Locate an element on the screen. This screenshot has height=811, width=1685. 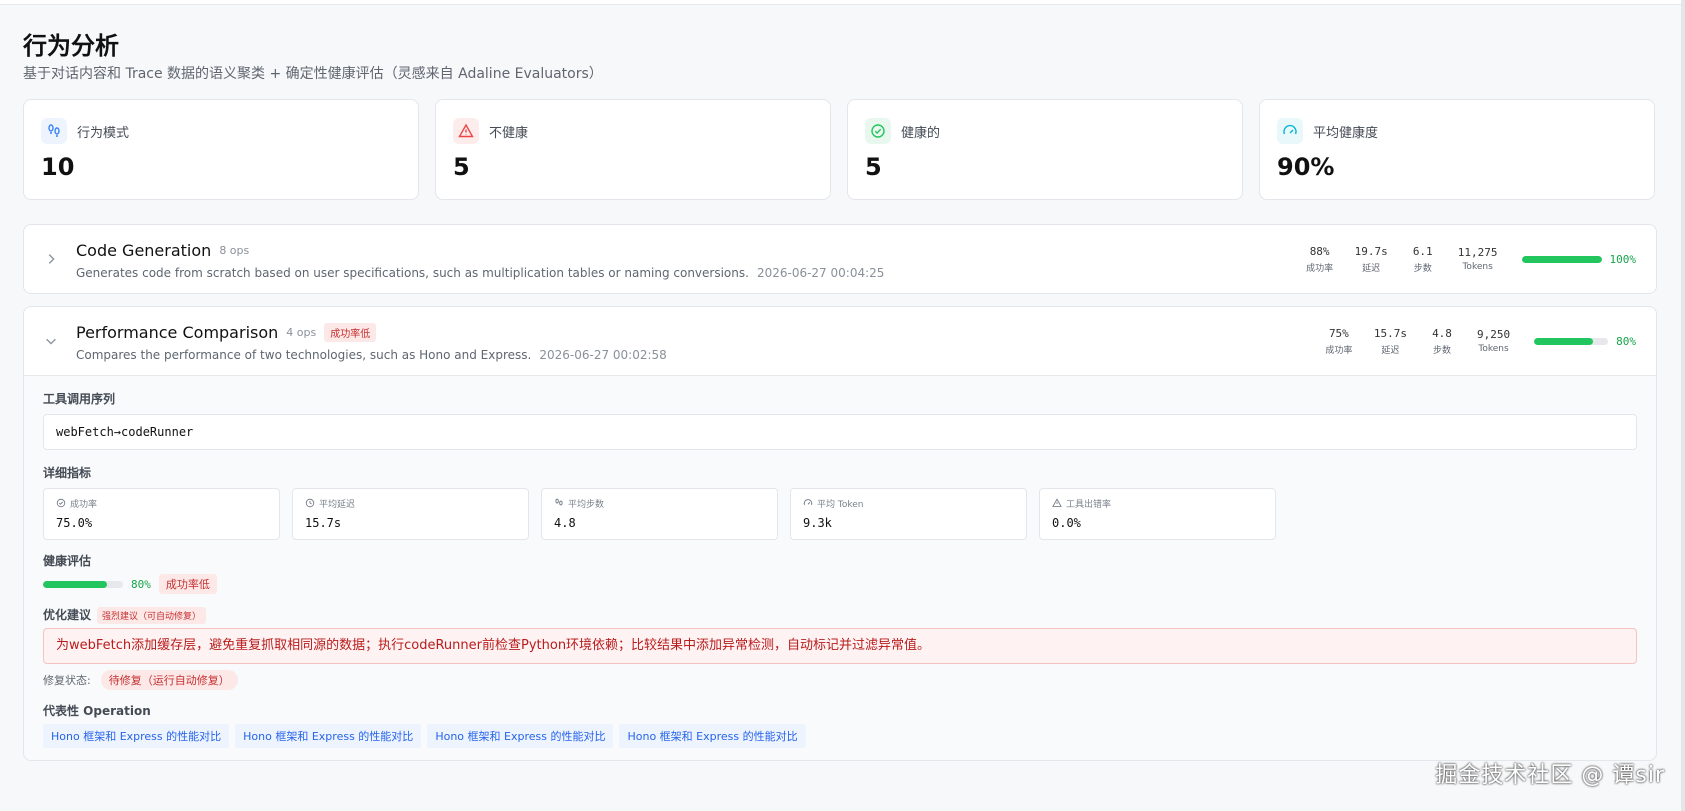
stat-card-patterns: 行为模式 10 is located at coordinates (221, 149).